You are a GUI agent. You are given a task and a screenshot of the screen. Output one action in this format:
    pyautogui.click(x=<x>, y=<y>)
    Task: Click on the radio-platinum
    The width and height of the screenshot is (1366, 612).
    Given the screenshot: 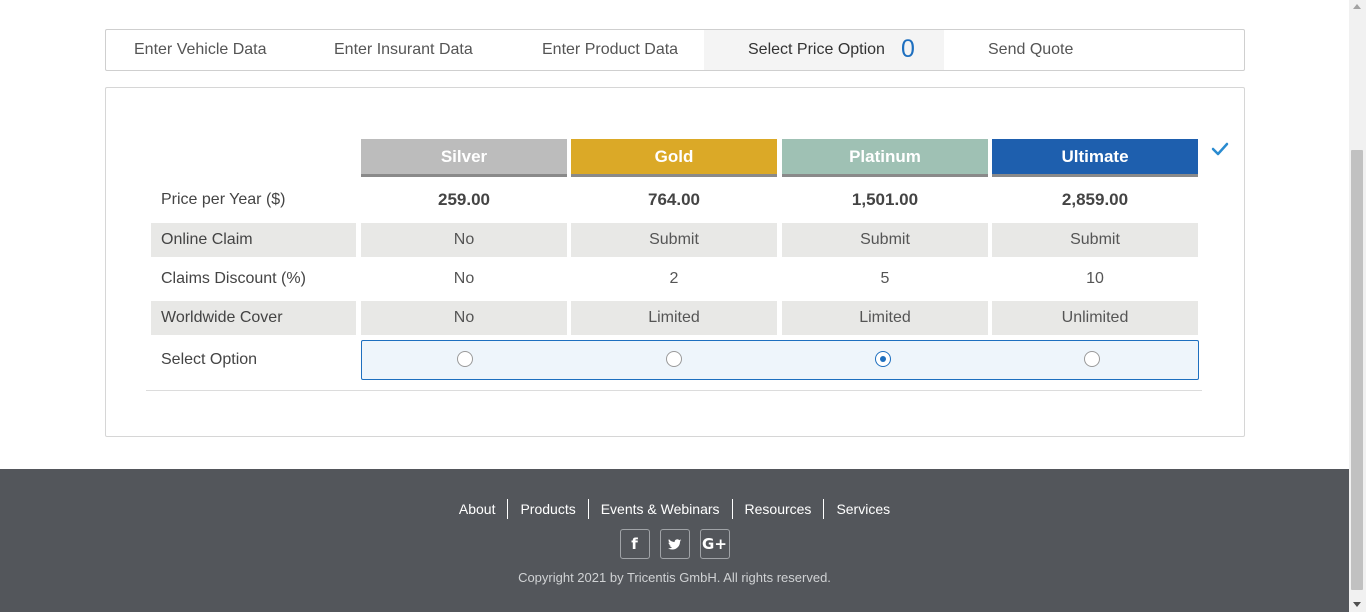 What is the action you would take?
    pyautogui.click(x=883, y=359)
    